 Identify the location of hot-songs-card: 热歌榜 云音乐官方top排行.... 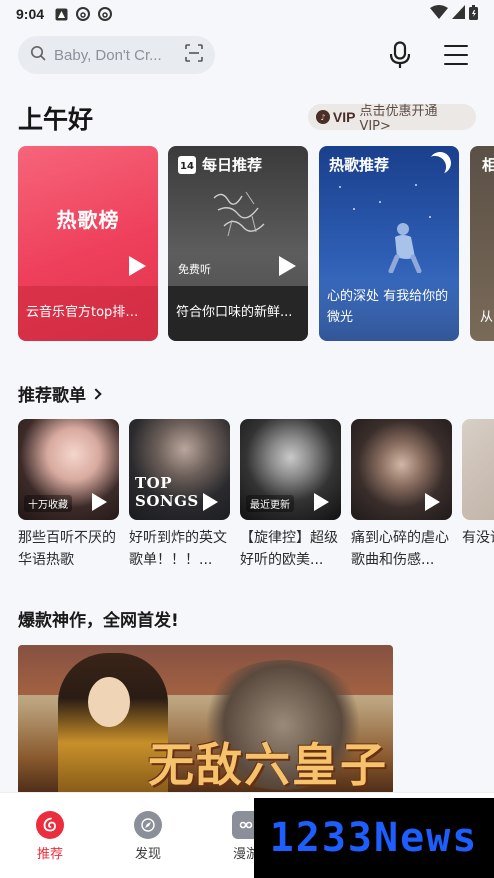
(88, 243).